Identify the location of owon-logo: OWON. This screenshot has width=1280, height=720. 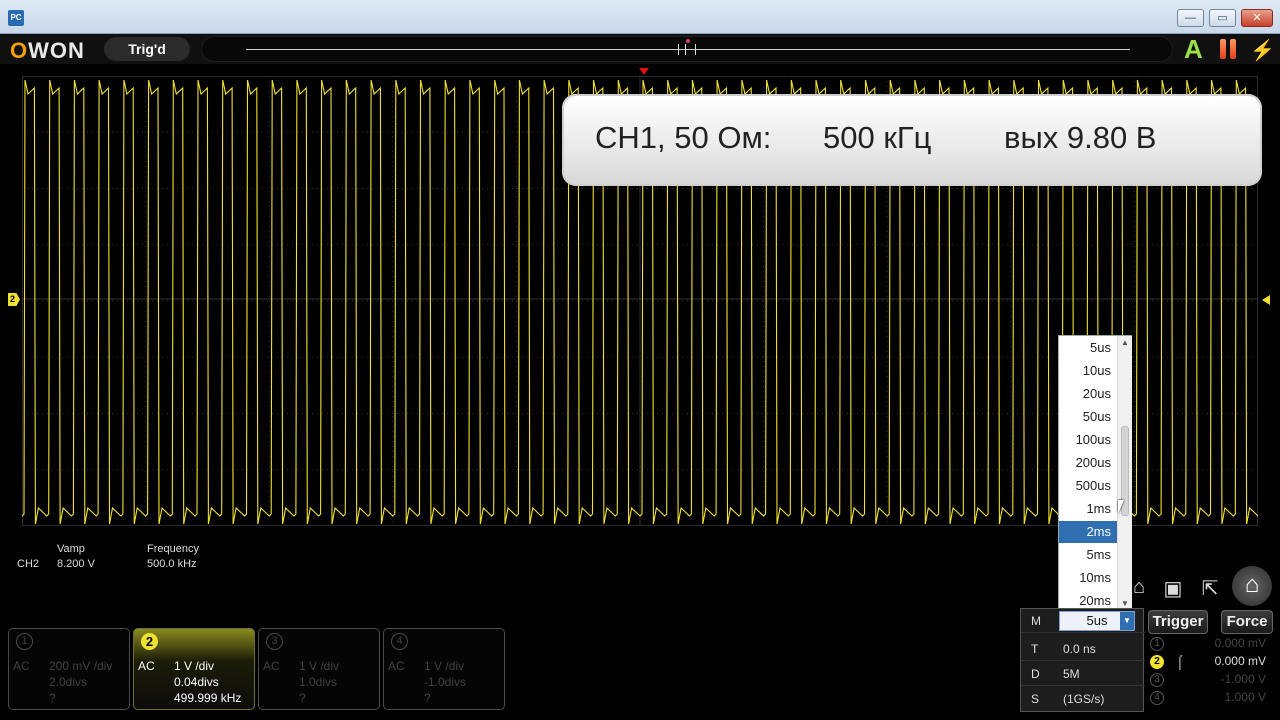
(47, 50).